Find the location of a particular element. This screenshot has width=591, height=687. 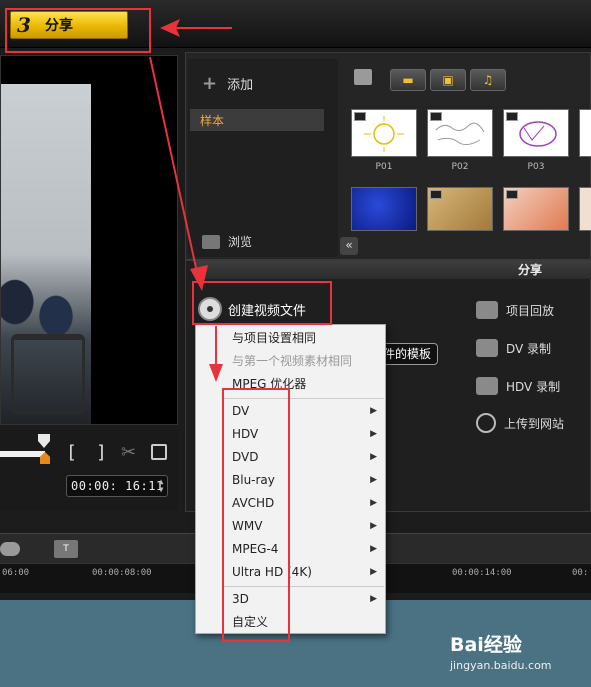

folder-icon is located at coordinates (363, 77).